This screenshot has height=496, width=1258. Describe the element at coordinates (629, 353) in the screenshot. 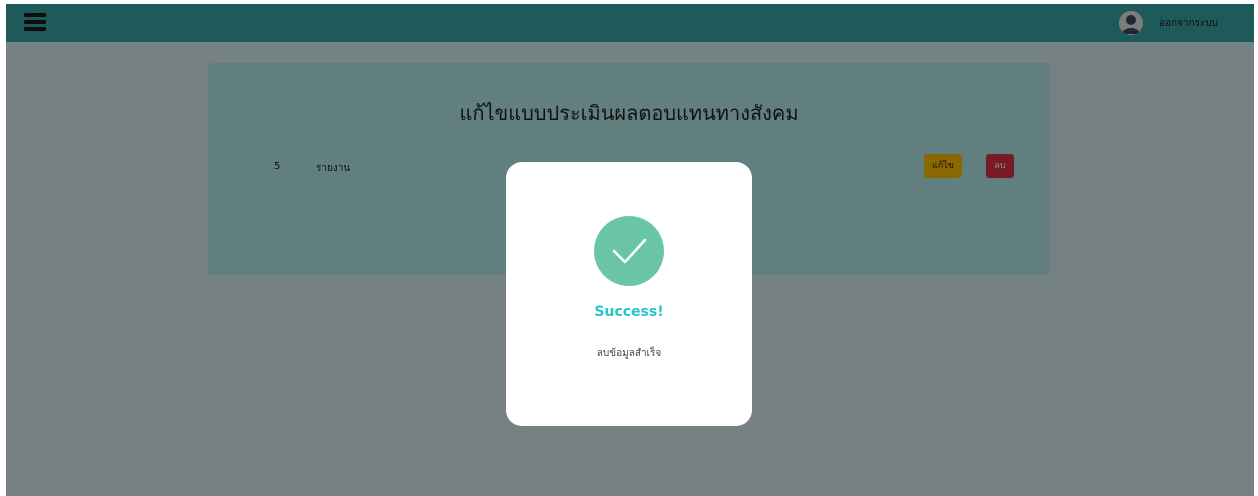

I see `success-message: ลบข้อมูลสำเร็จ` at that location.